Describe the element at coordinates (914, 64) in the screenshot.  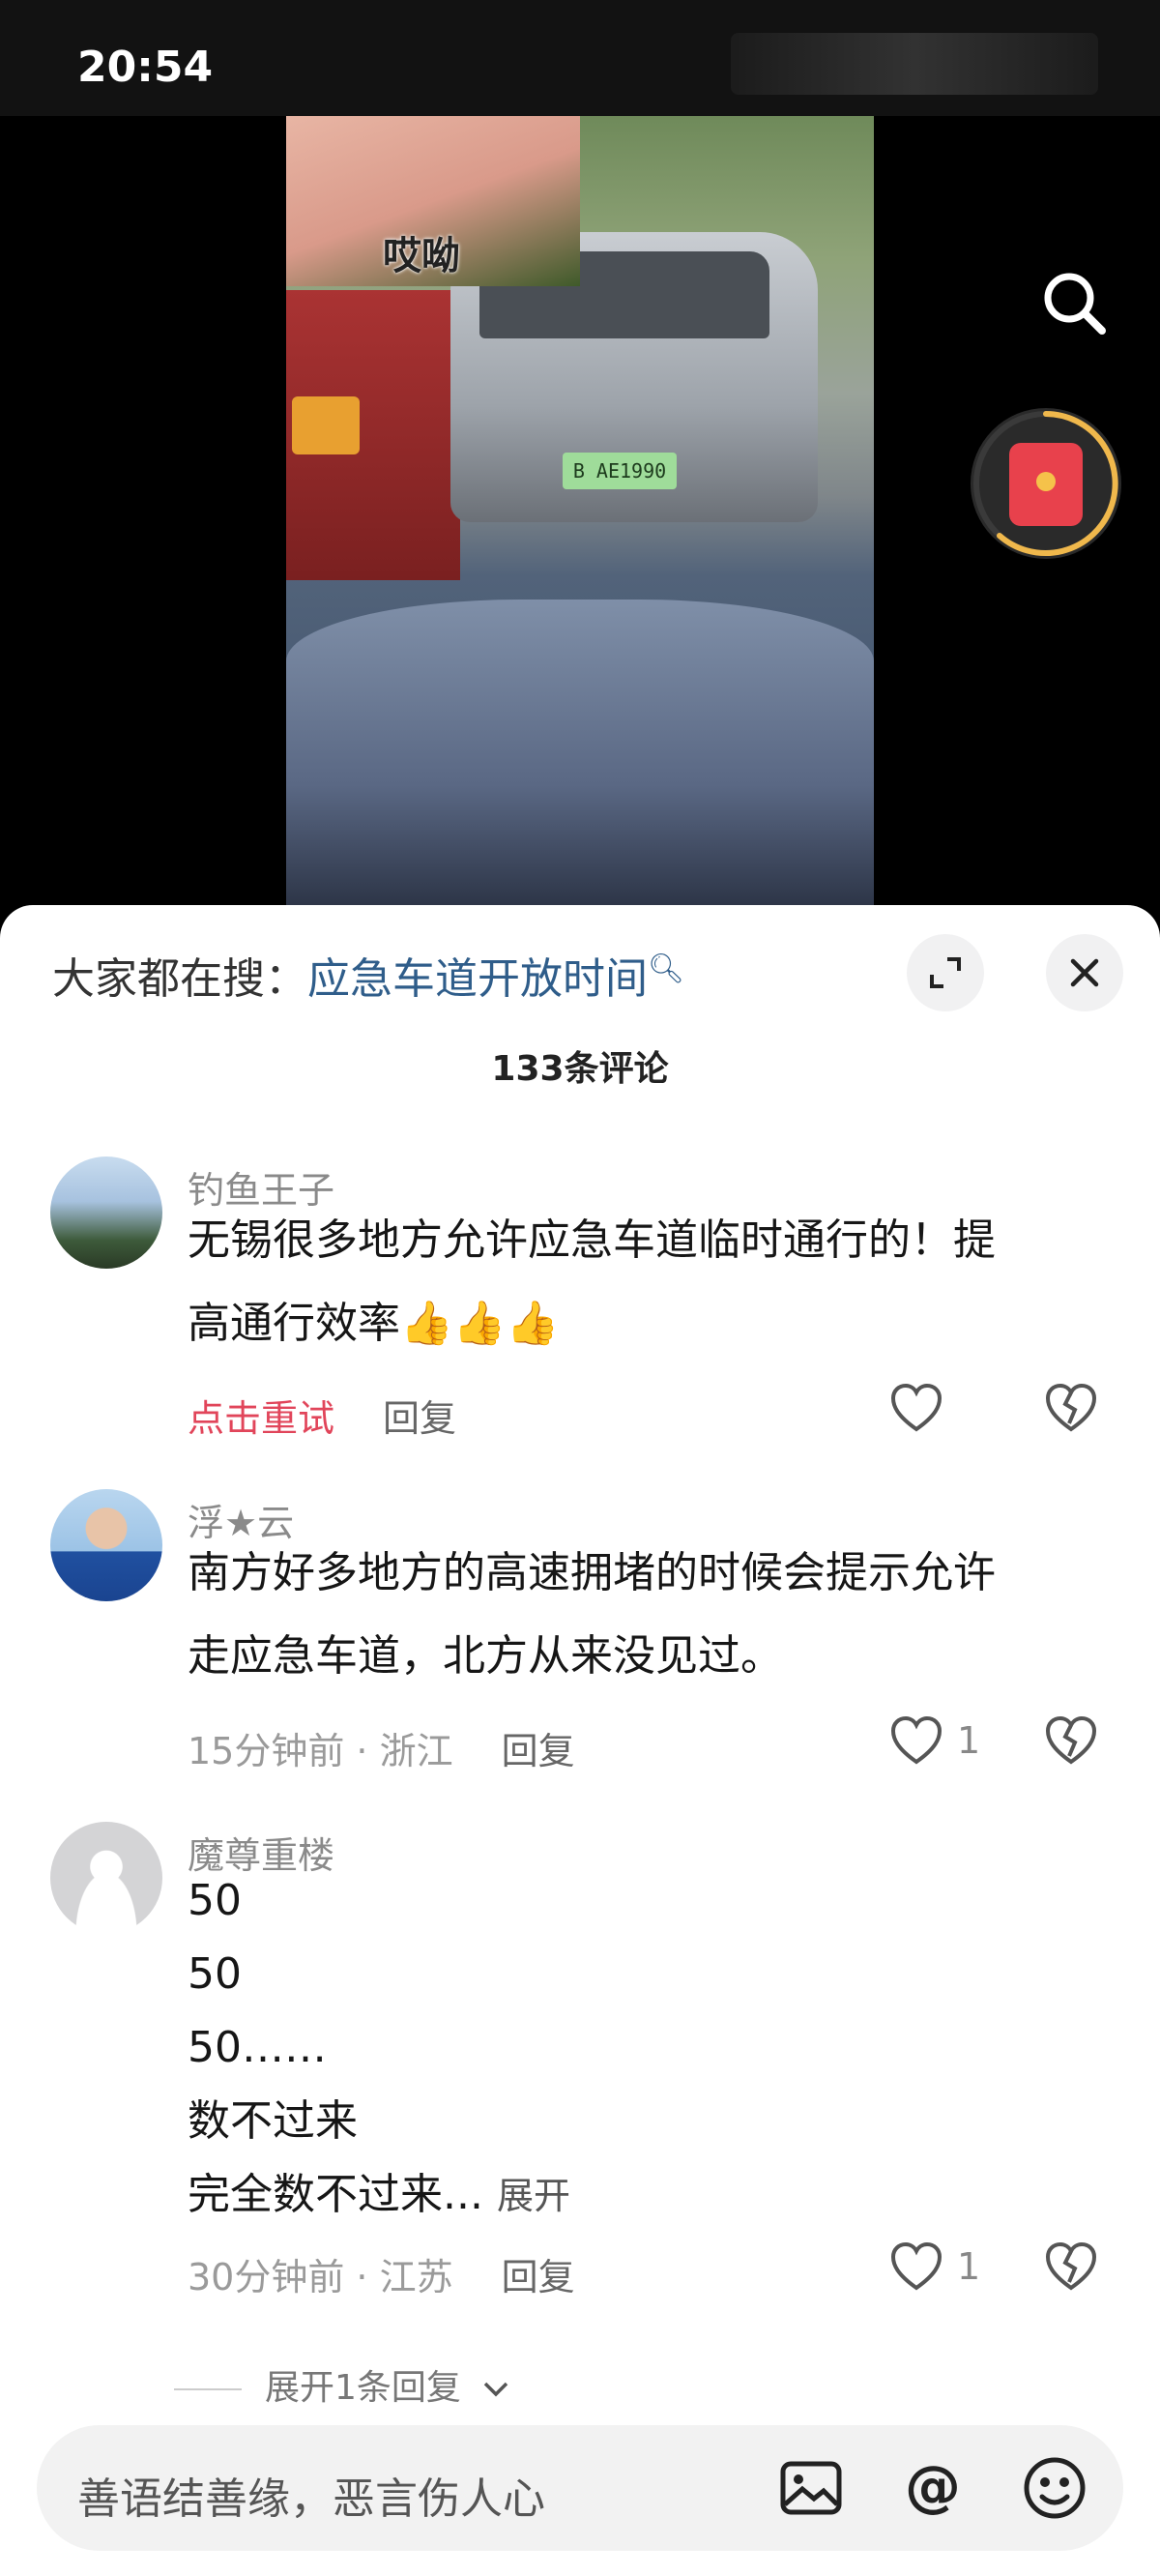
I see `status-icons` at that location.